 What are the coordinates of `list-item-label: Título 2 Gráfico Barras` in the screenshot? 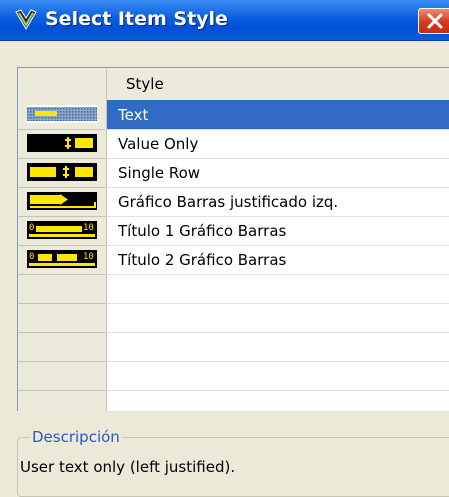 It's located at (202, 260).